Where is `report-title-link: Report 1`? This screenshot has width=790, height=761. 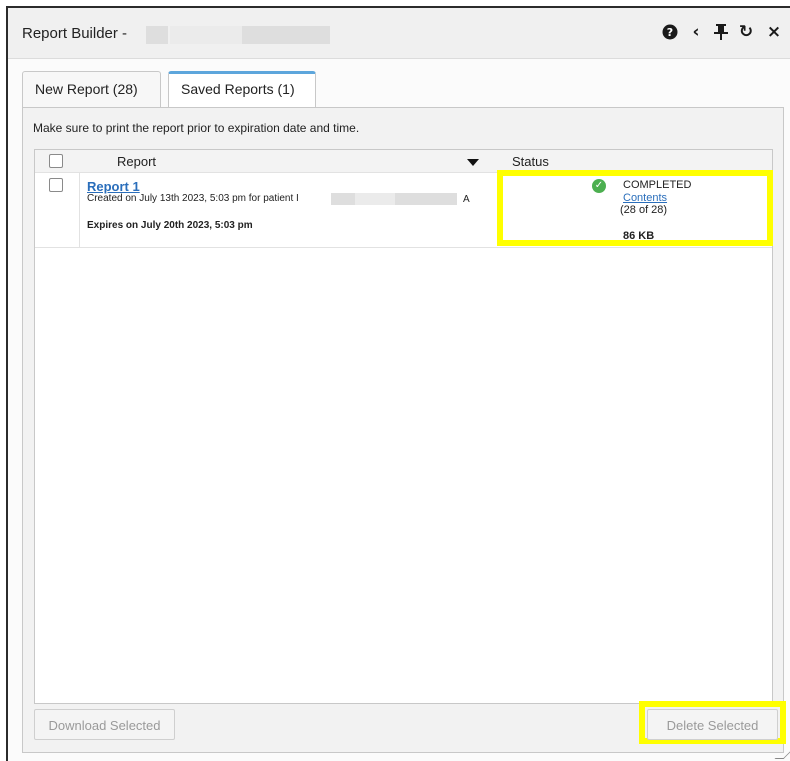
report-title-link: Report 1 is located at coordinates (113, 186).